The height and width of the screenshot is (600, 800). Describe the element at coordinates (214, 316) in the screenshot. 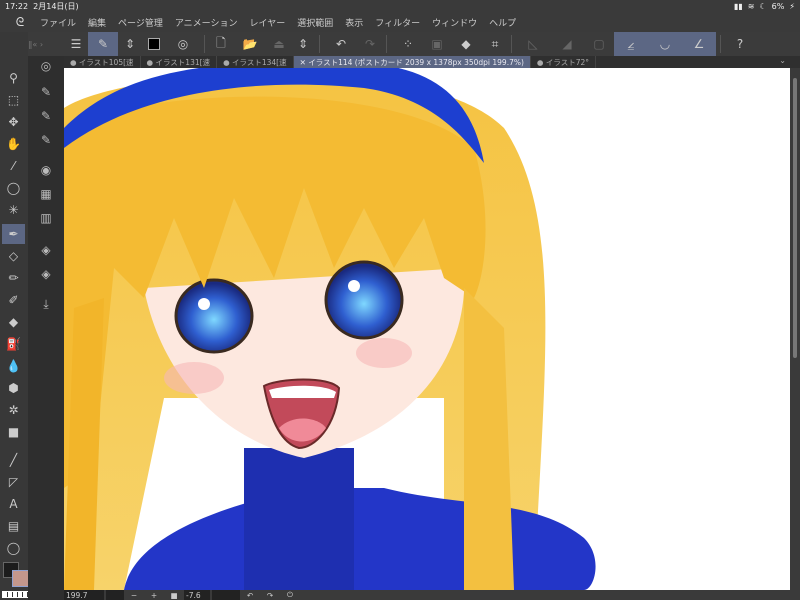

I see `left-eye` at that location.